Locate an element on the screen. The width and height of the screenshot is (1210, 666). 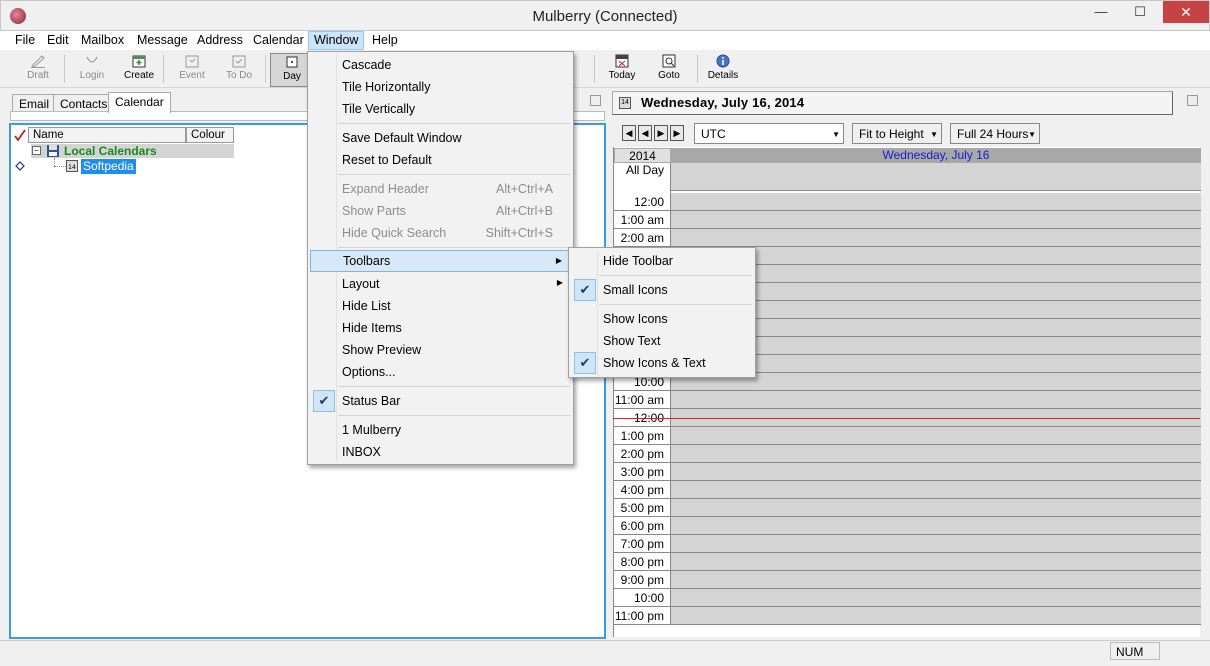
menu-item-1-mulberry: 1 Mulberry is located at coordinates (440, 430).